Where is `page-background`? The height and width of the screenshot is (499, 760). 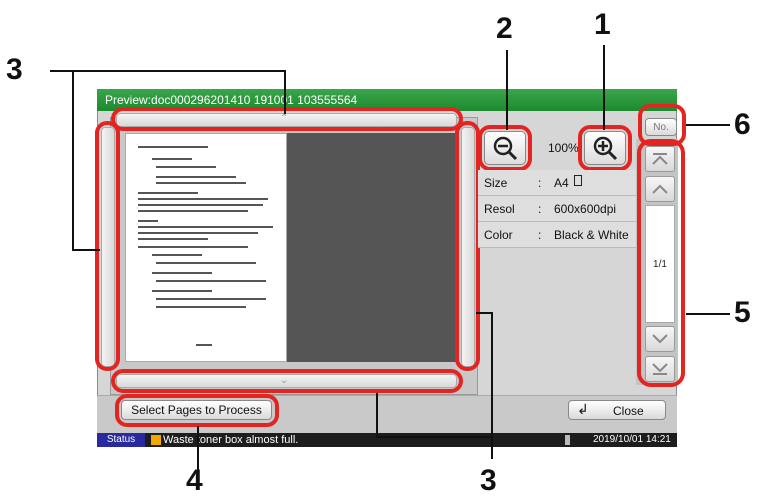 page-background is located at coordinates (373, 247).